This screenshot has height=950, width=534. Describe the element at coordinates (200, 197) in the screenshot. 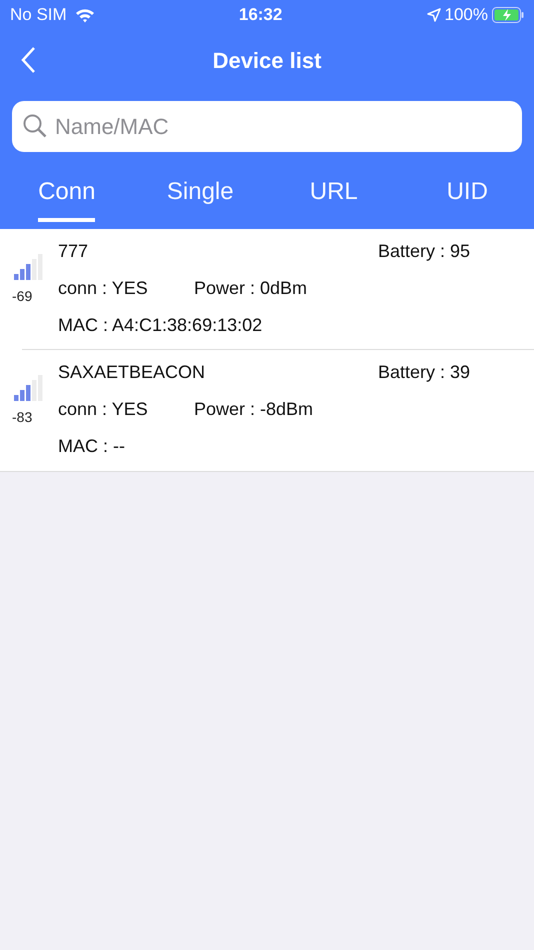

I see `tab: Single` at that location.